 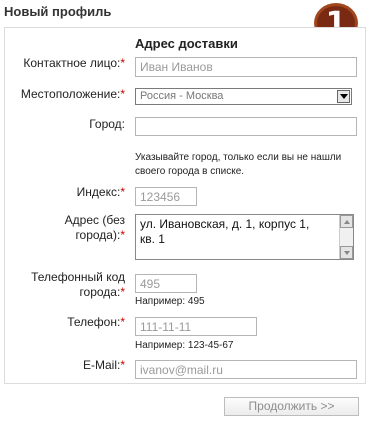 What do you see at coordinates (246, 126) in the screenshot?
I see `city-input` at bounding box center [246, 126].